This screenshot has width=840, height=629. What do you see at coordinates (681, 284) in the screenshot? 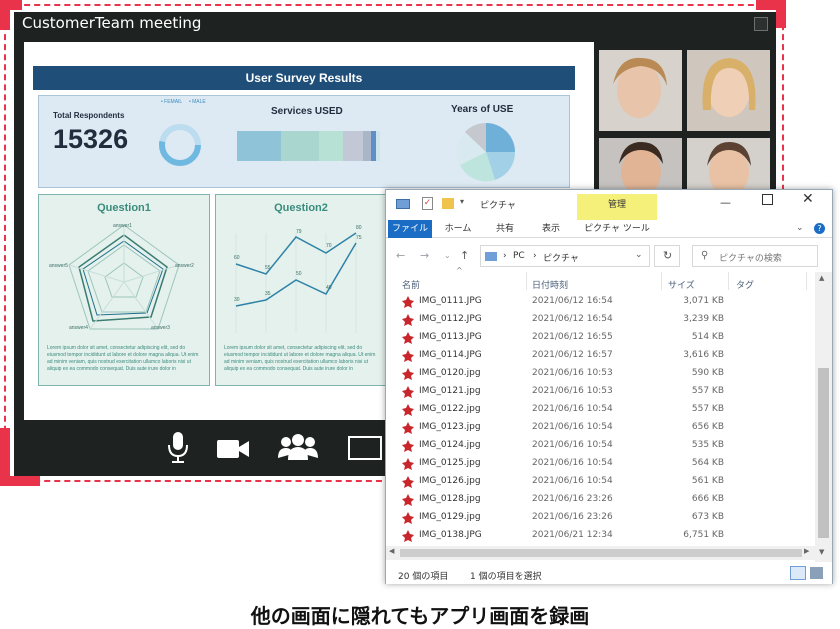
I see `column-size: サイズ` at bounding box center [681, 284].